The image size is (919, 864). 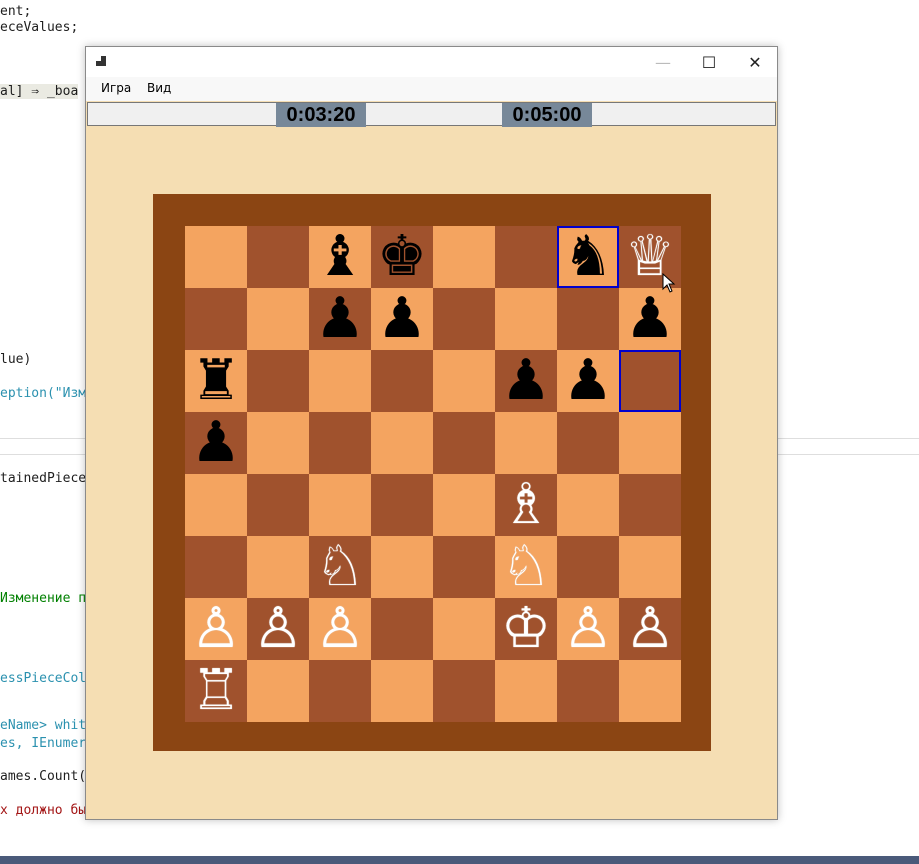 I want to click on menu-game: Игра, so click(x=116, y=88).